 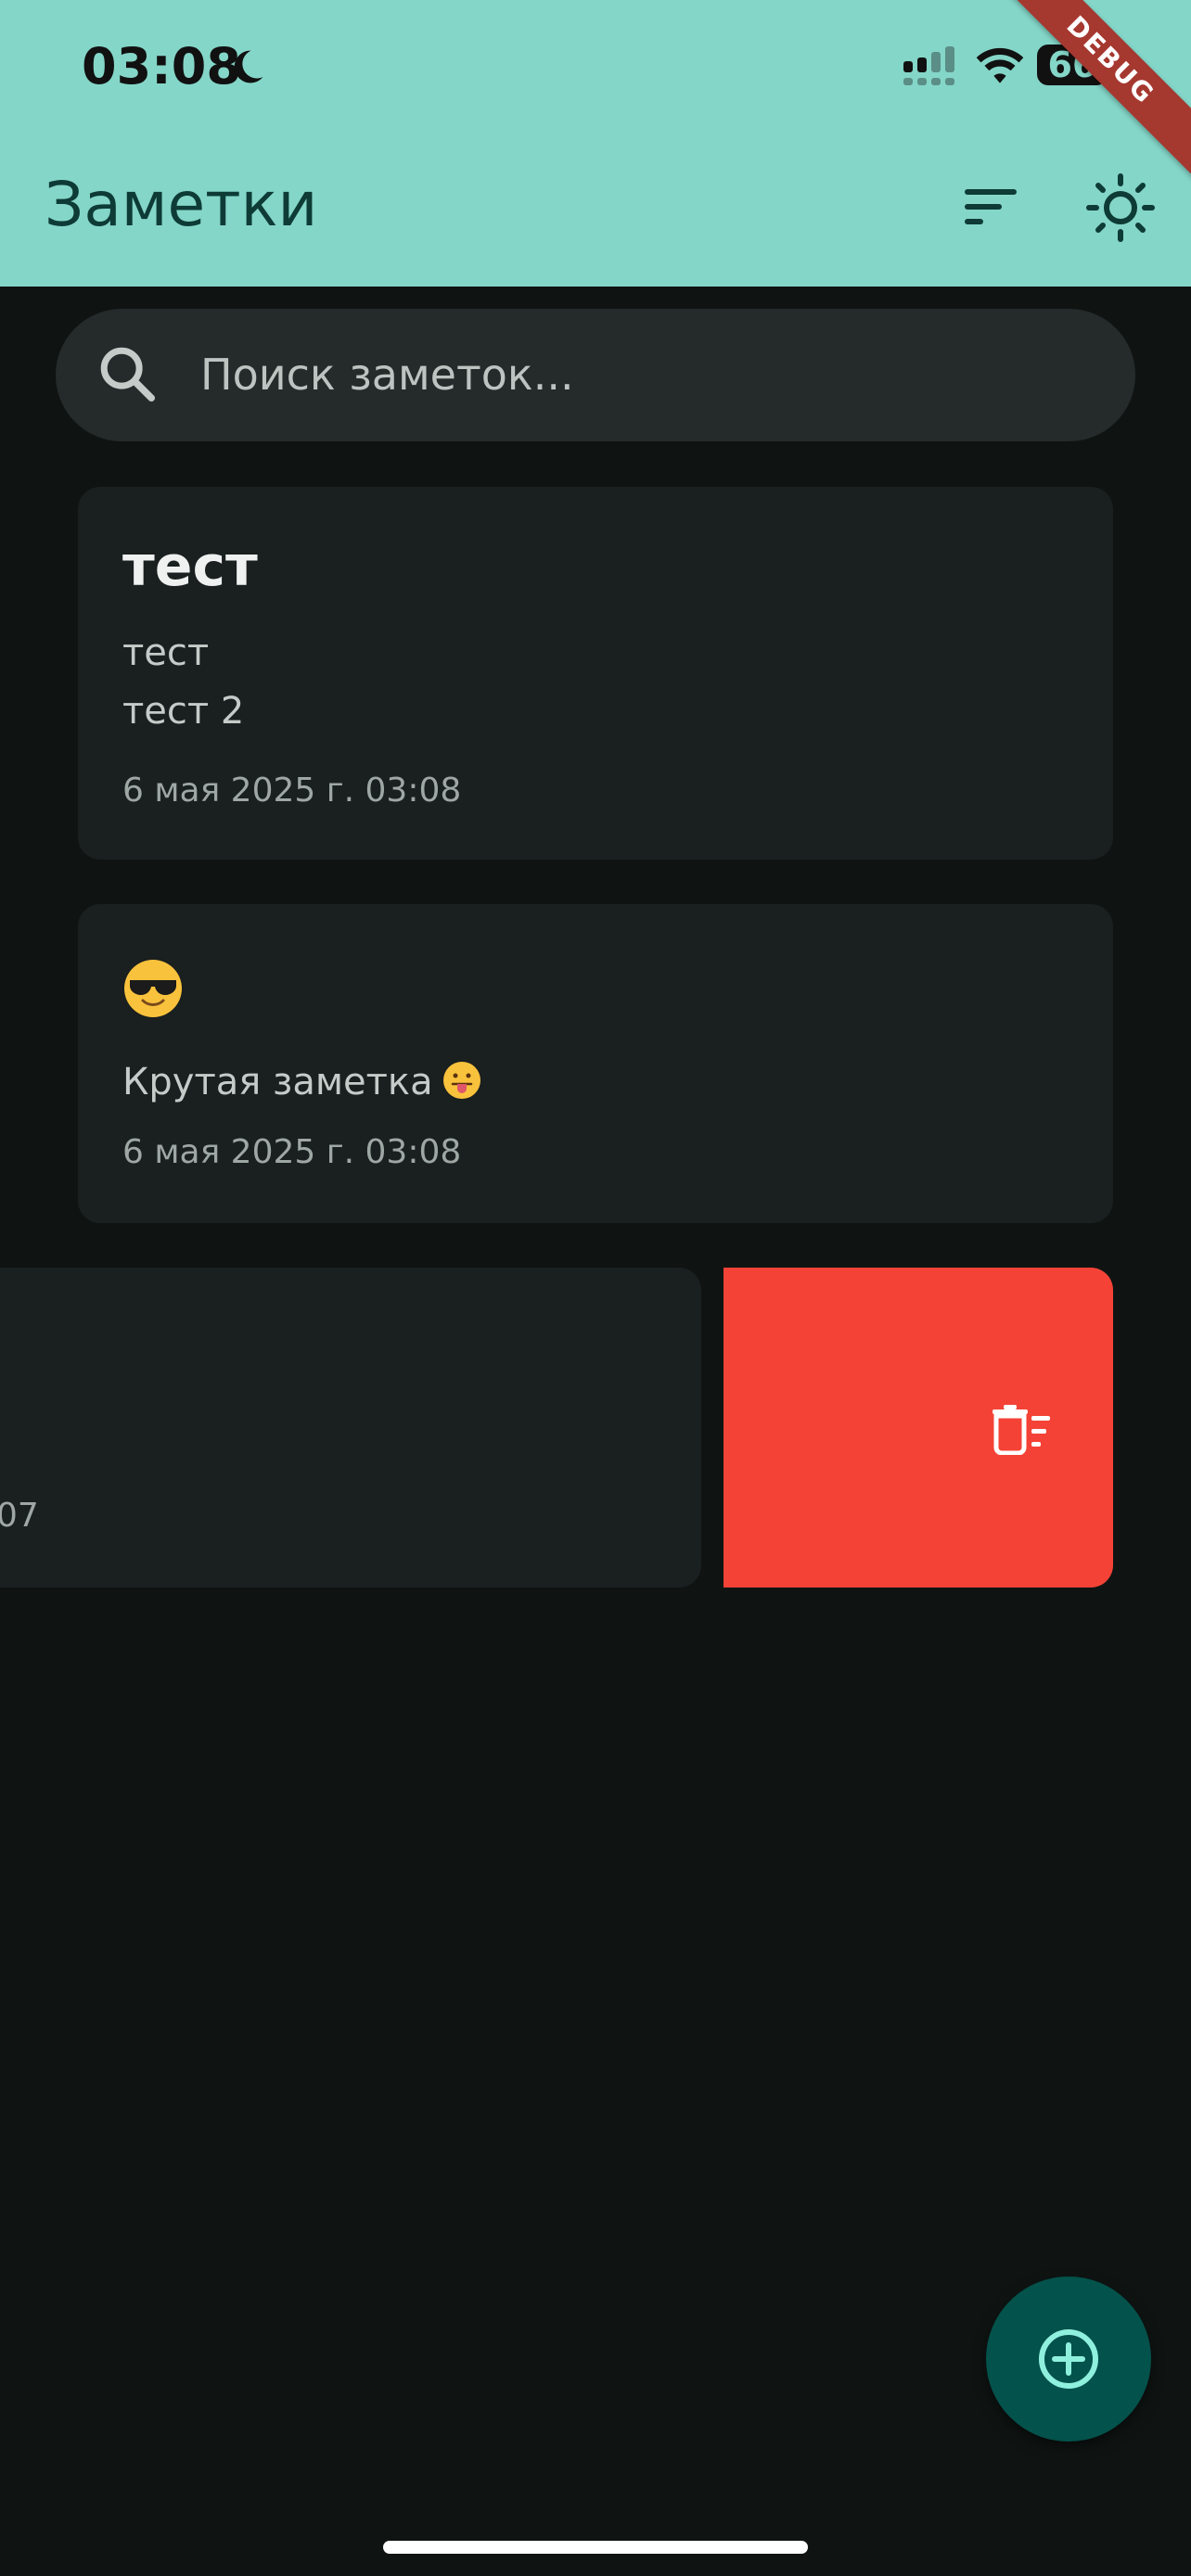 I want to click on note-text-line: Крутая заметка, so click(x=301, y=1082).